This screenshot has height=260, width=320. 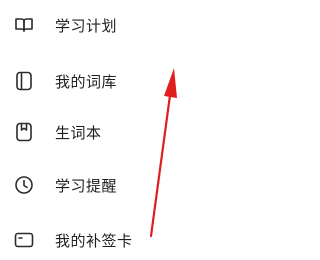 I want to click on menu-item-label: 学习提醒, so click(x=86, y=185).